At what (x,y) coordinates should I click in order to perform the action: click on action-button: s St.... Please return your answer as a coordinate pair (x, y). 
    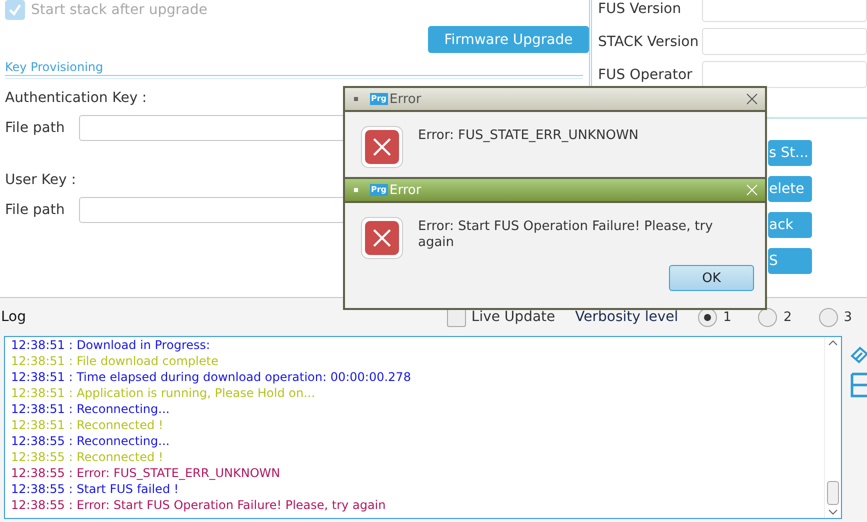
    Looking at the image, I should click on (790, 153).